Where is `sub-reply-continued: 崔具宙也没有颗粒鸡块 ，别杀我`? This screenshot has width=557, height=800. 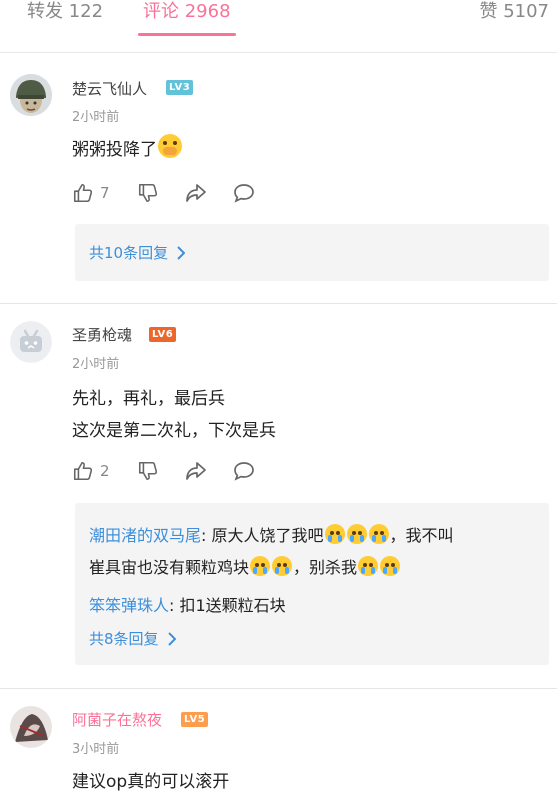 sub-reply-continued: 崔具宙也没有颗粒鸡块 ，别杀我 is located at coordinates (245, 566).